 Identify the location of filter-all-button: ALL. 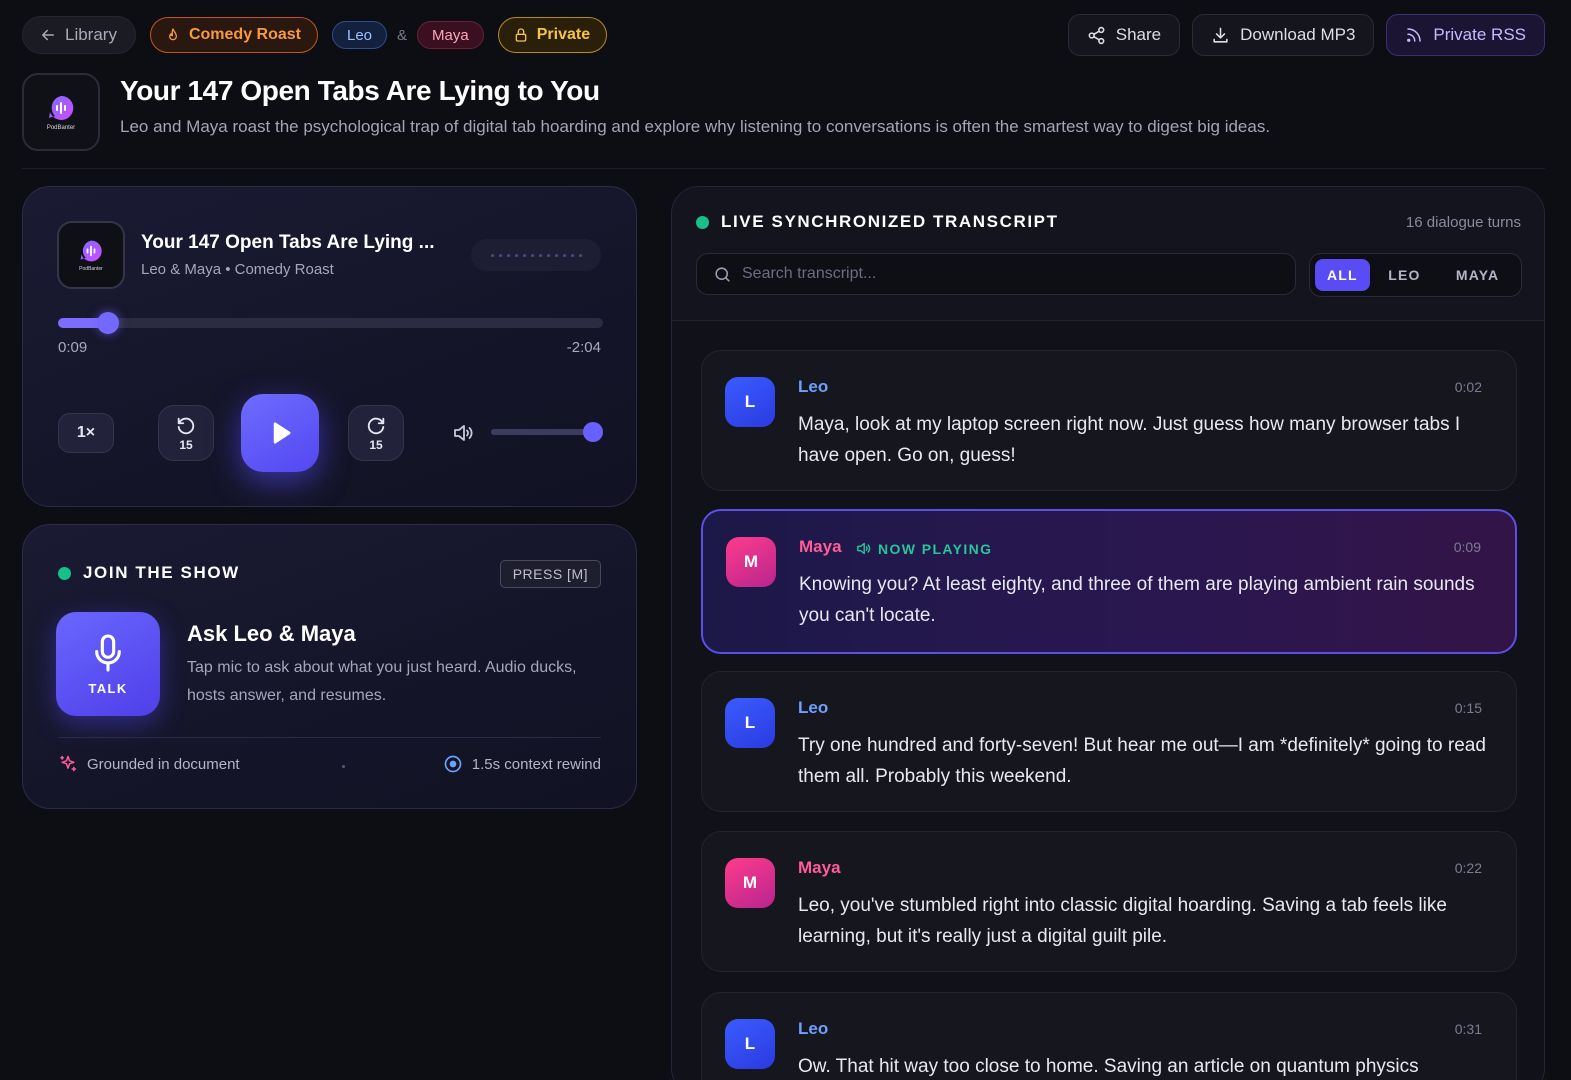
(1342, 275).